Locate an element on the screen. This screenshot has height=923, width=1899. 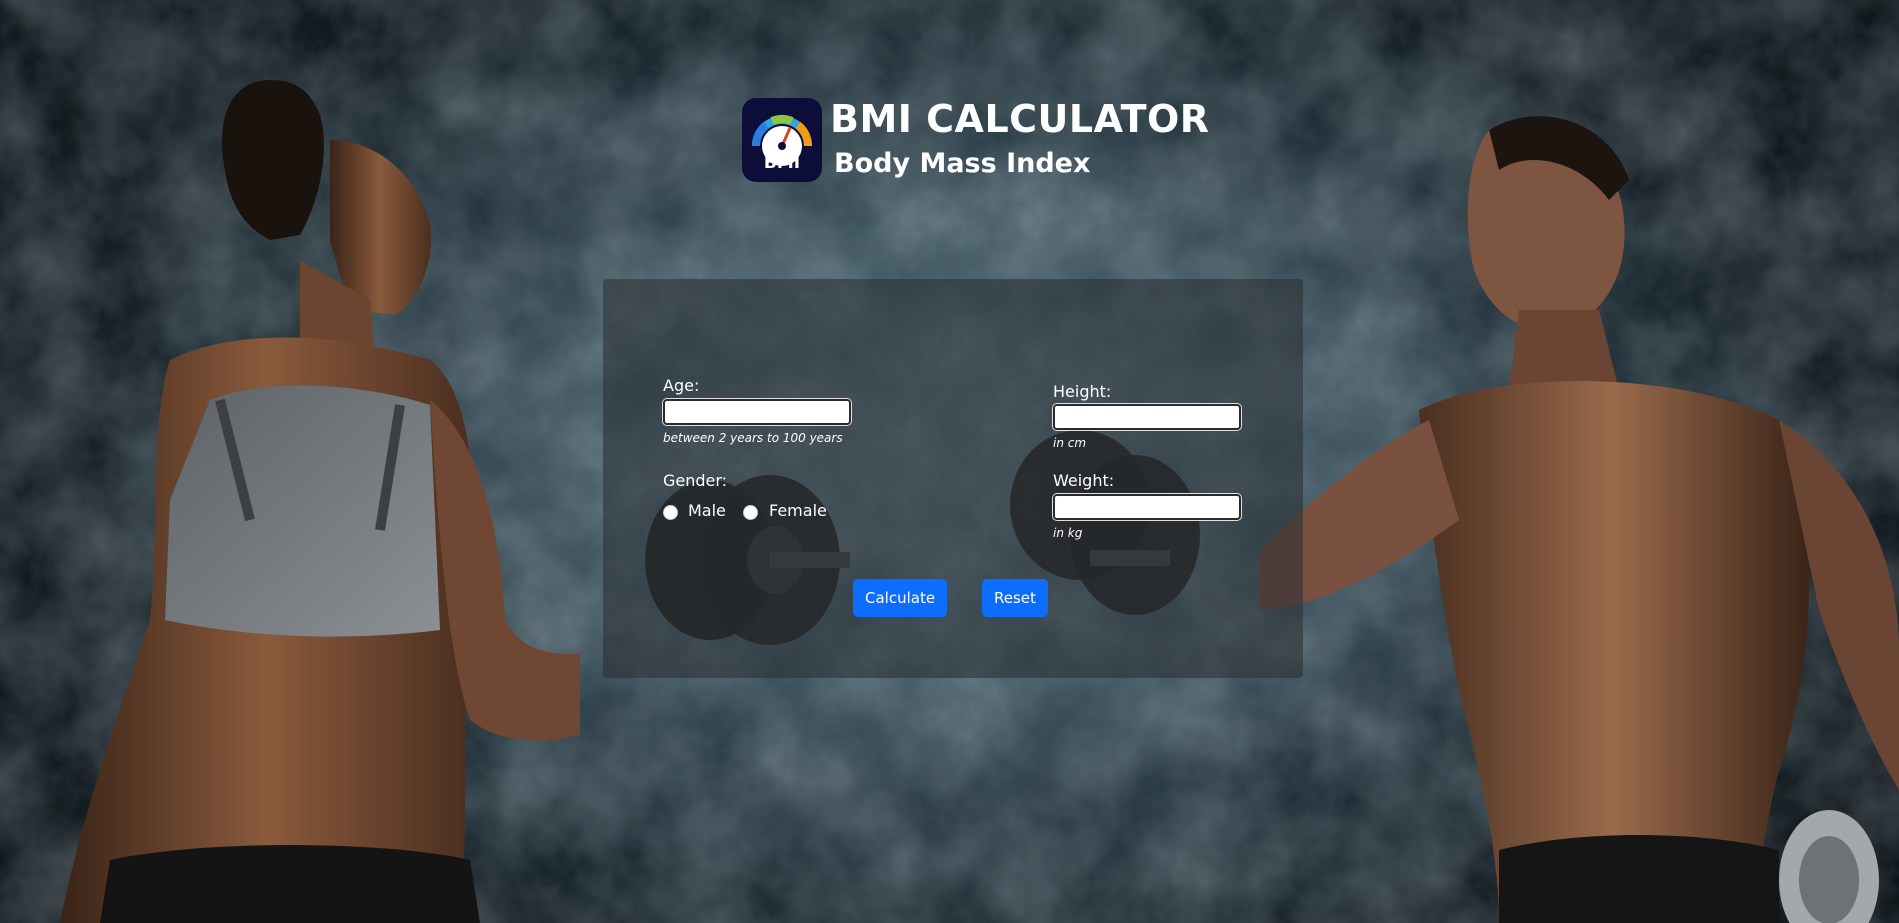
gender-female-label: Female is located at coordinates (798, 510).